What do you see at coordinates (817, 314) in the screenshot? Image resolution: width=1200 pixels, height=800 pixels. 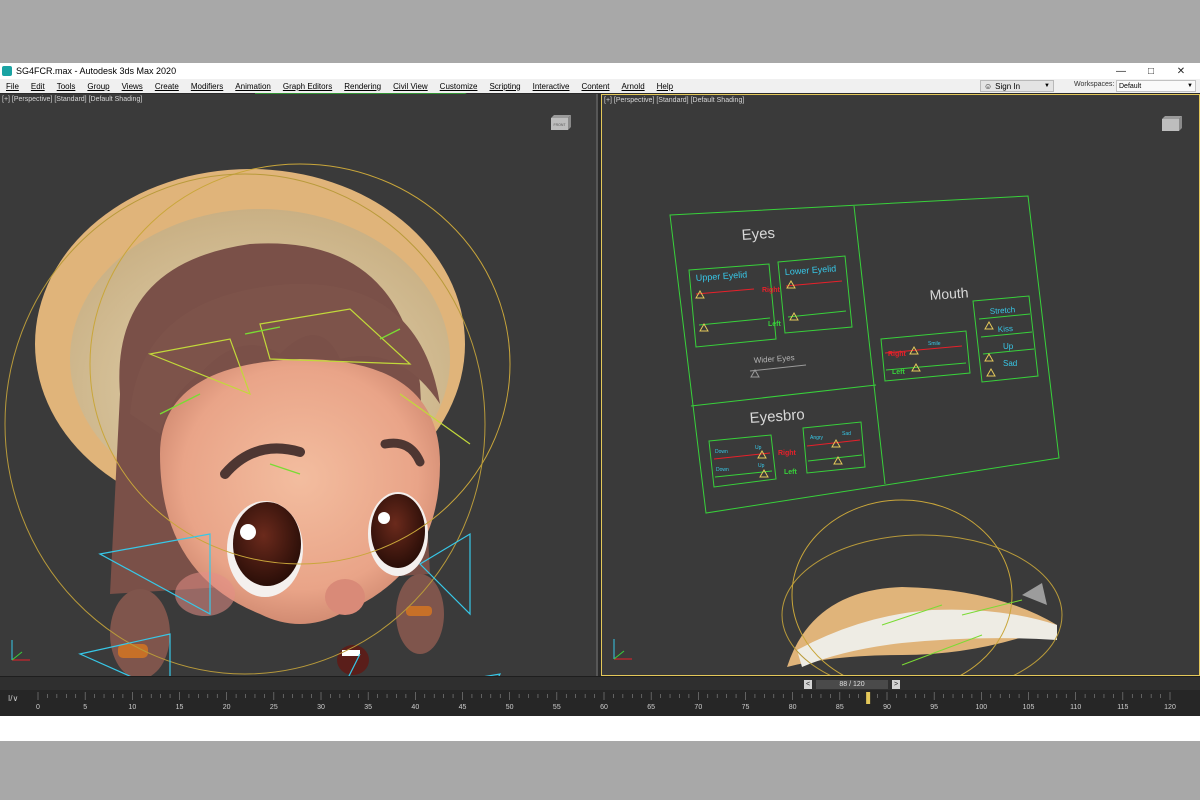 I see `lower-eyelid-slider-left` at bounding box center [817, 314].